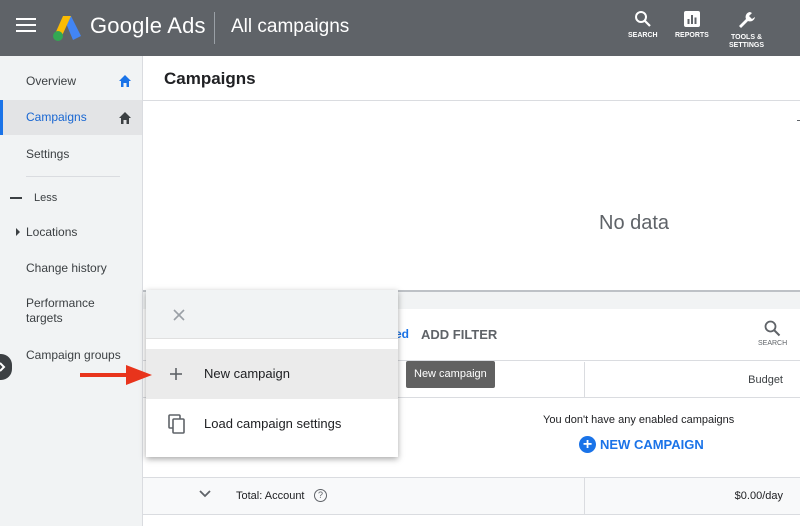  What do you see at coordinates (746, 30) in the screenshot?
I see `tools-settings-button: TOOLS & SETTINGS` at bounding box center [746, 30].